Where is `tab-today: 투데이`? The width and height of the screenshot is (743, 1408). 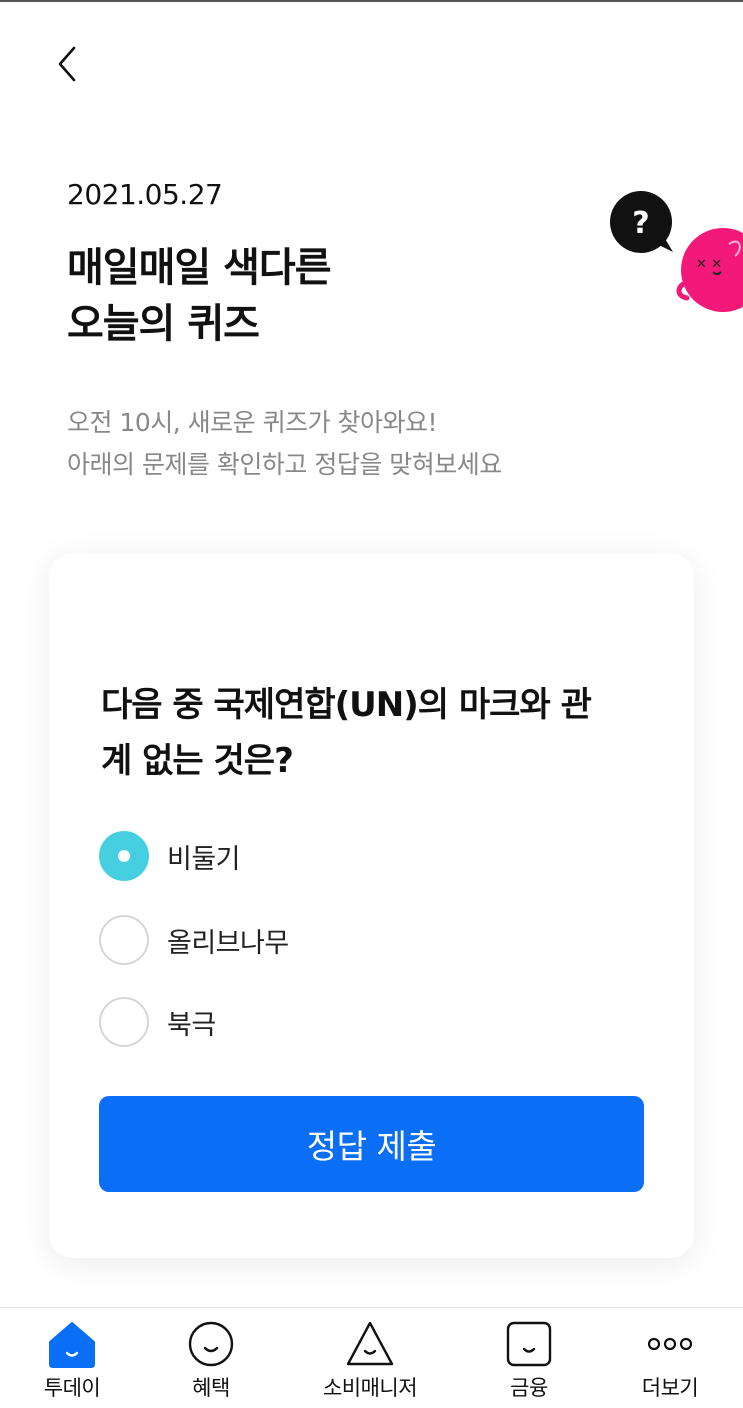 tab-today: 투데이 is located at coordinates (72, 1358).